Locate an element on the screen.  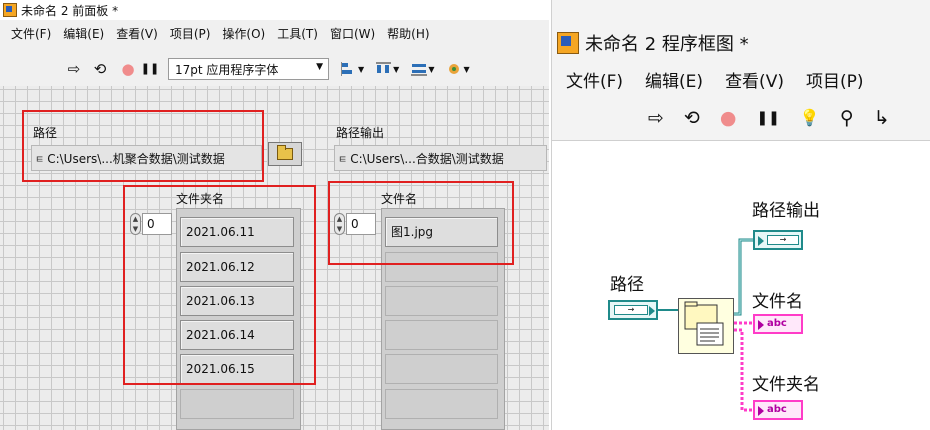
file-name-terminal: abc is located at coordinates (778, 324).